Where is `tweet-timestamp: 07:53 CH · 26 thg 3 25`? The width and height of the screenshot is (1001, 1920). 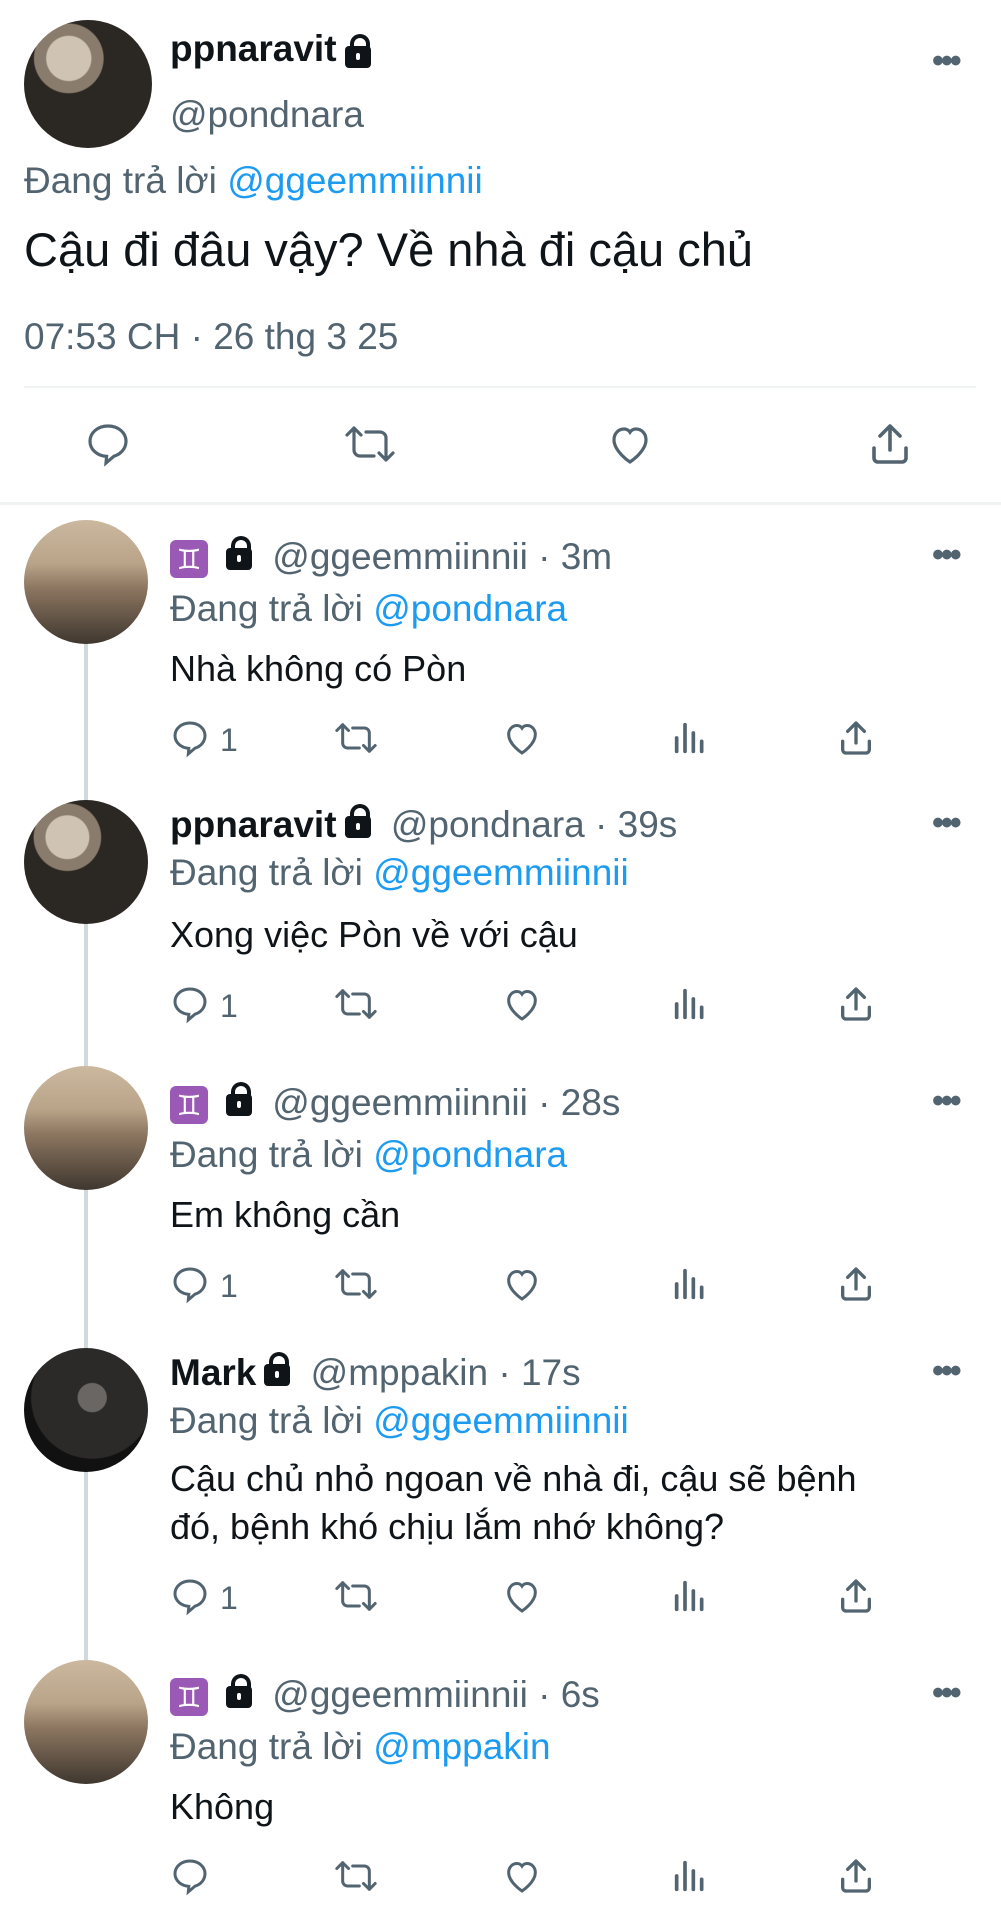
tweet-timestamp: 07:53 CH · 26 thg 3 25 is located at coordinates (211, 337).